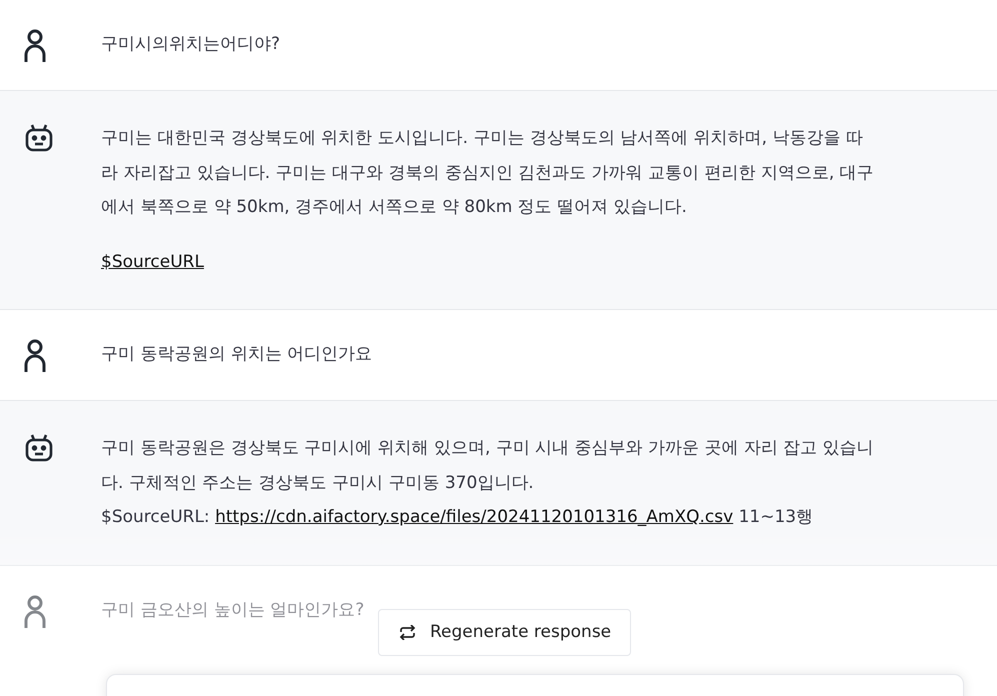 The width and height of the screenshot is (997, 696). I want to click on message-text: 구미시의위치는어디야?, so click(191, 44).